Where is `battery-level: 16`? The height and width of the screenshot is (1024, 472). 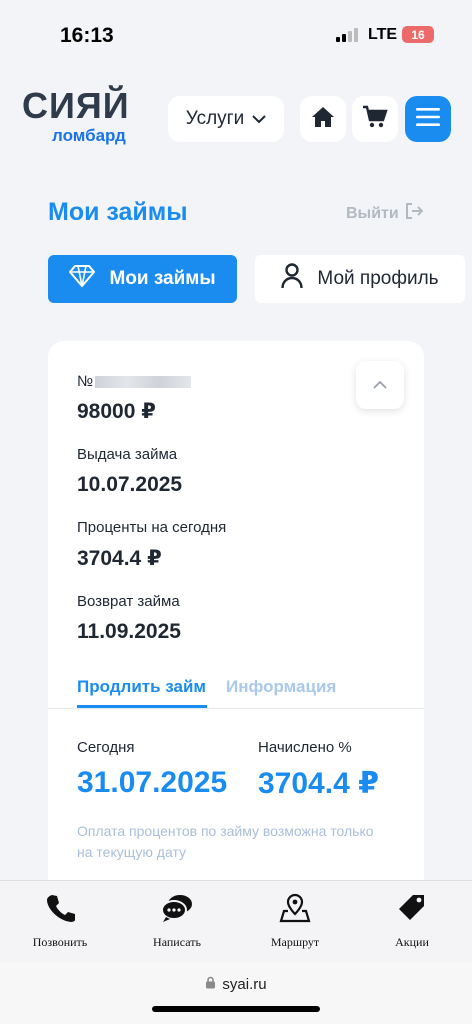 battery-level: 16 is located at coordinates (418, 34).